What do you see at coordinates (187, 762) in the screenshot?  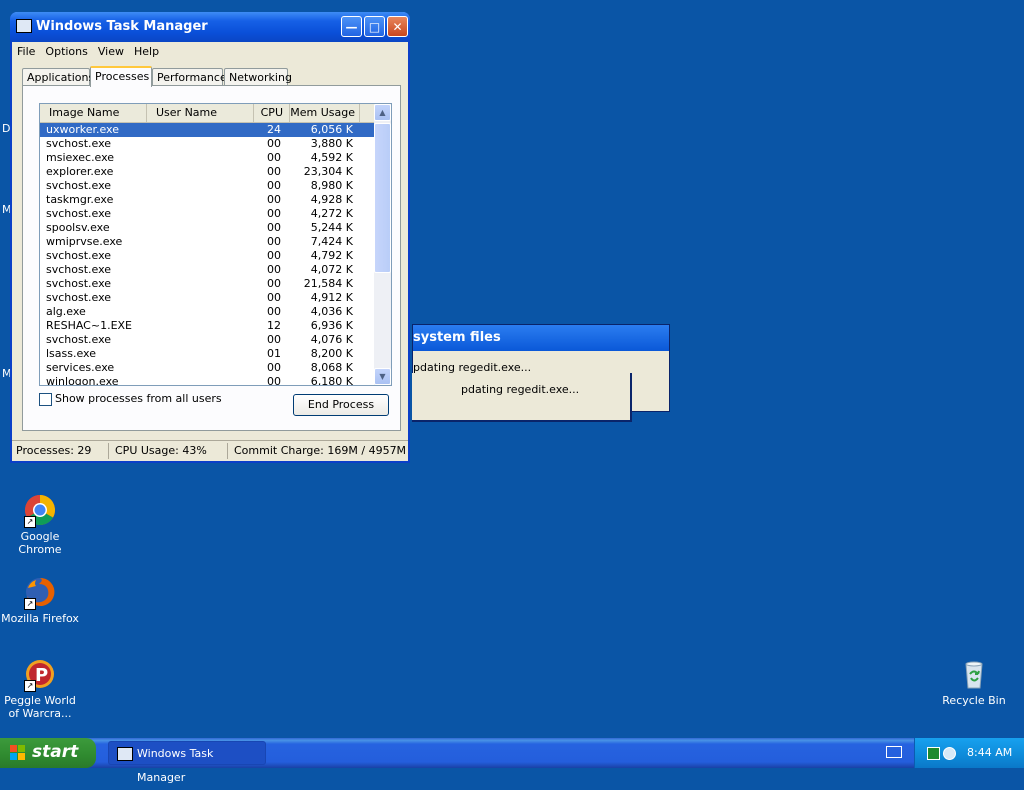 I see `taskbar-item-task-manager: Windows Task Manager` at bounding box center [187, 762].